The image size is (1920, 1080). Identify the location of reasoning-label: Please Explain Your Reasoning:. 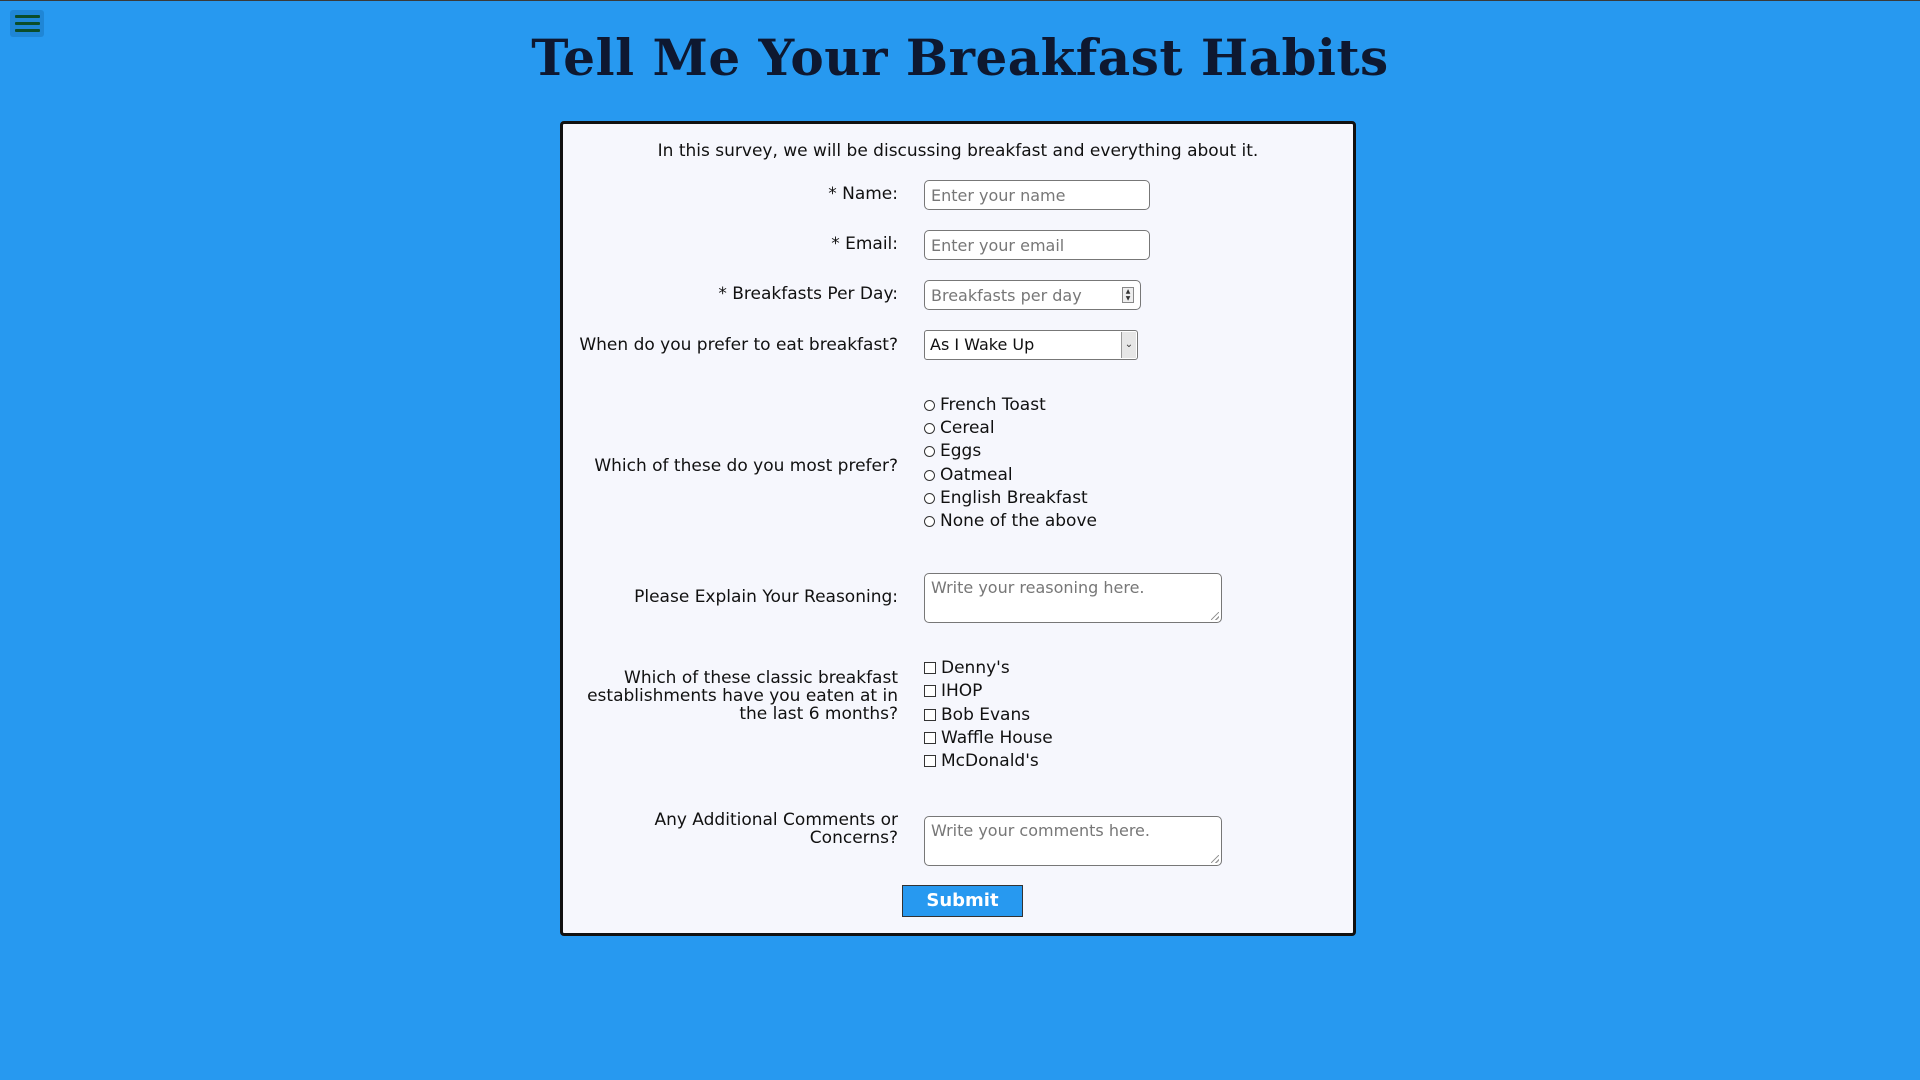
(766, 597).